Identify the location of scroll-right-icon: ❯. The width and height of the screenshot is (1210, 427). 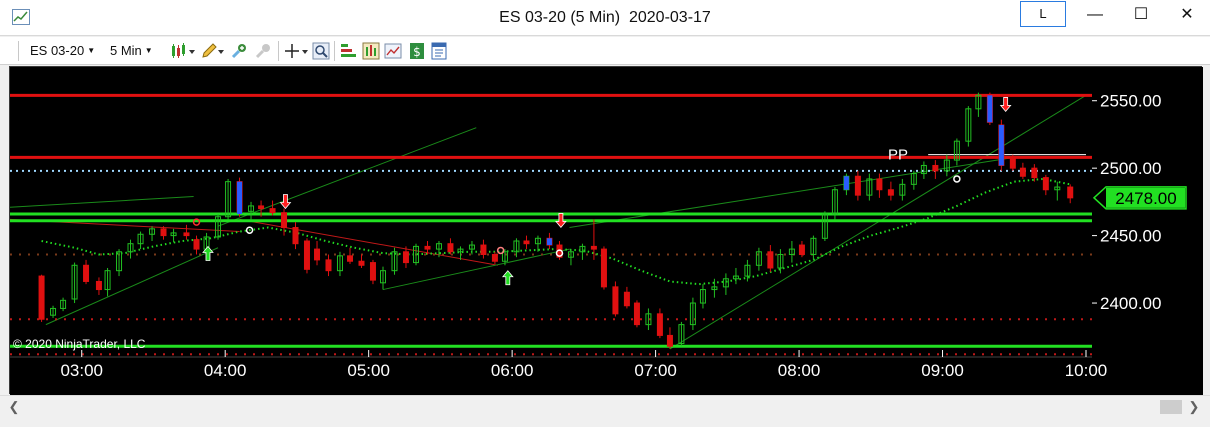
(1194, 407).